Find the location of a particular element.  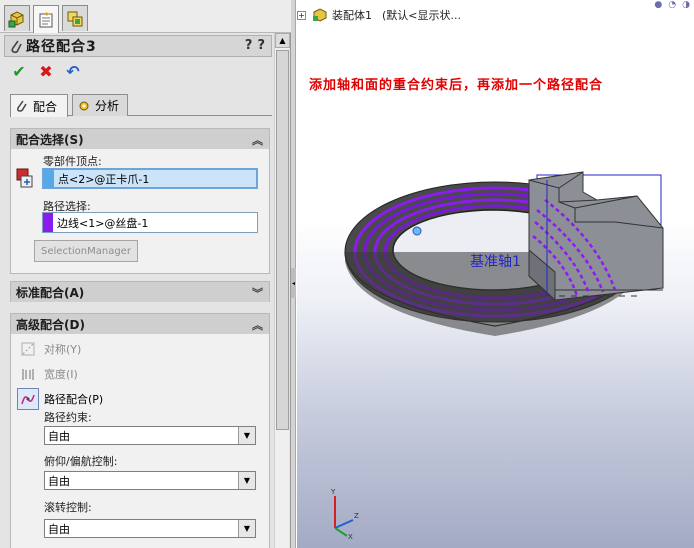

expand-icon: ︾ is located at coordinates (257, 293).